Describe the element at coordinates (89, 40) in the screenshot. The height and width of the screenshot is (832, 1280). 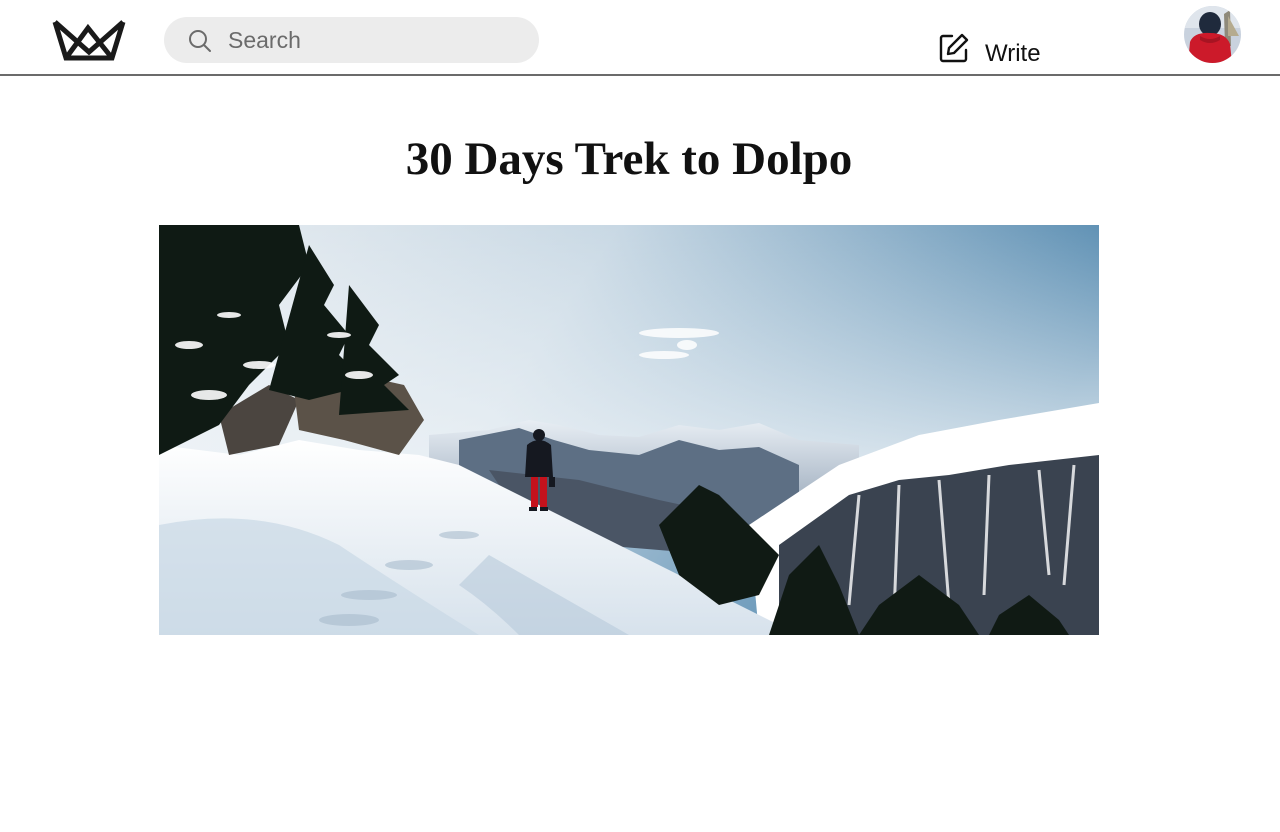
I see `crown-logo-icon` at that location.